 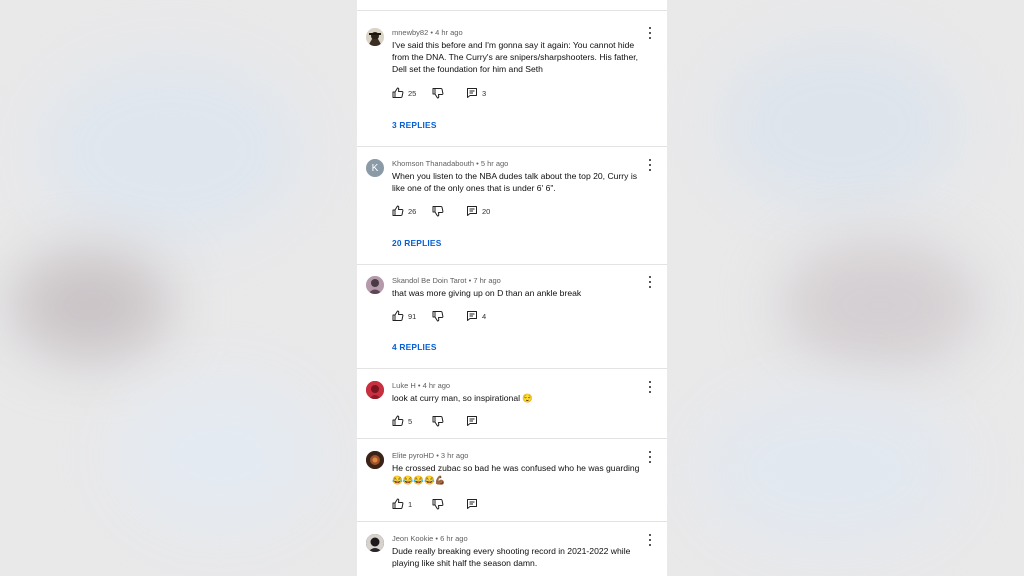 I want to click on comment-meta: Khomson Thanadabouth • 5 hr ago, so click(x=450, y=163).